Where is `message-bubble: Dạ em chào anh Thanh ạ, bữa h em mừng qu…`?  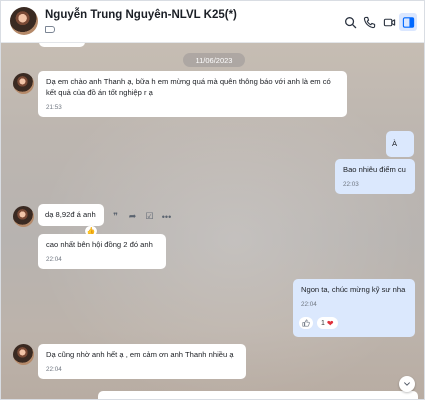
message-bubble: Dạ em chào anh Thanh ạ, bữa h em mừng qu… is located at coordinates (192, 94).